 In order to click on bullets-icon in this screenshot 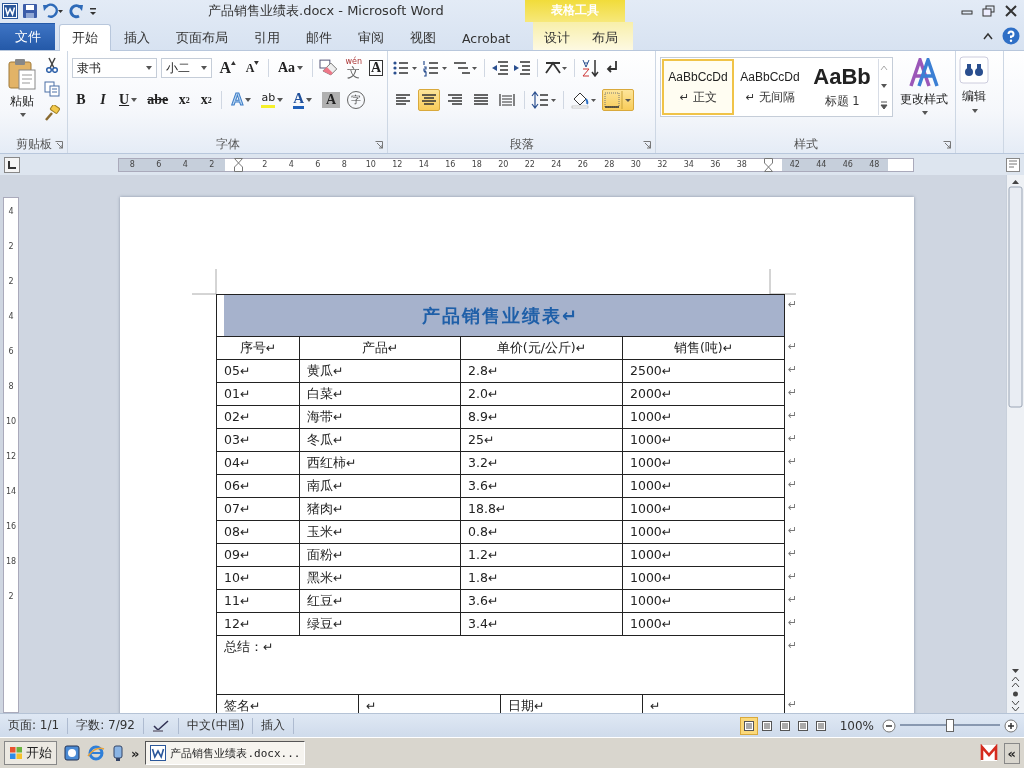, I will do `click(405, 68)`.